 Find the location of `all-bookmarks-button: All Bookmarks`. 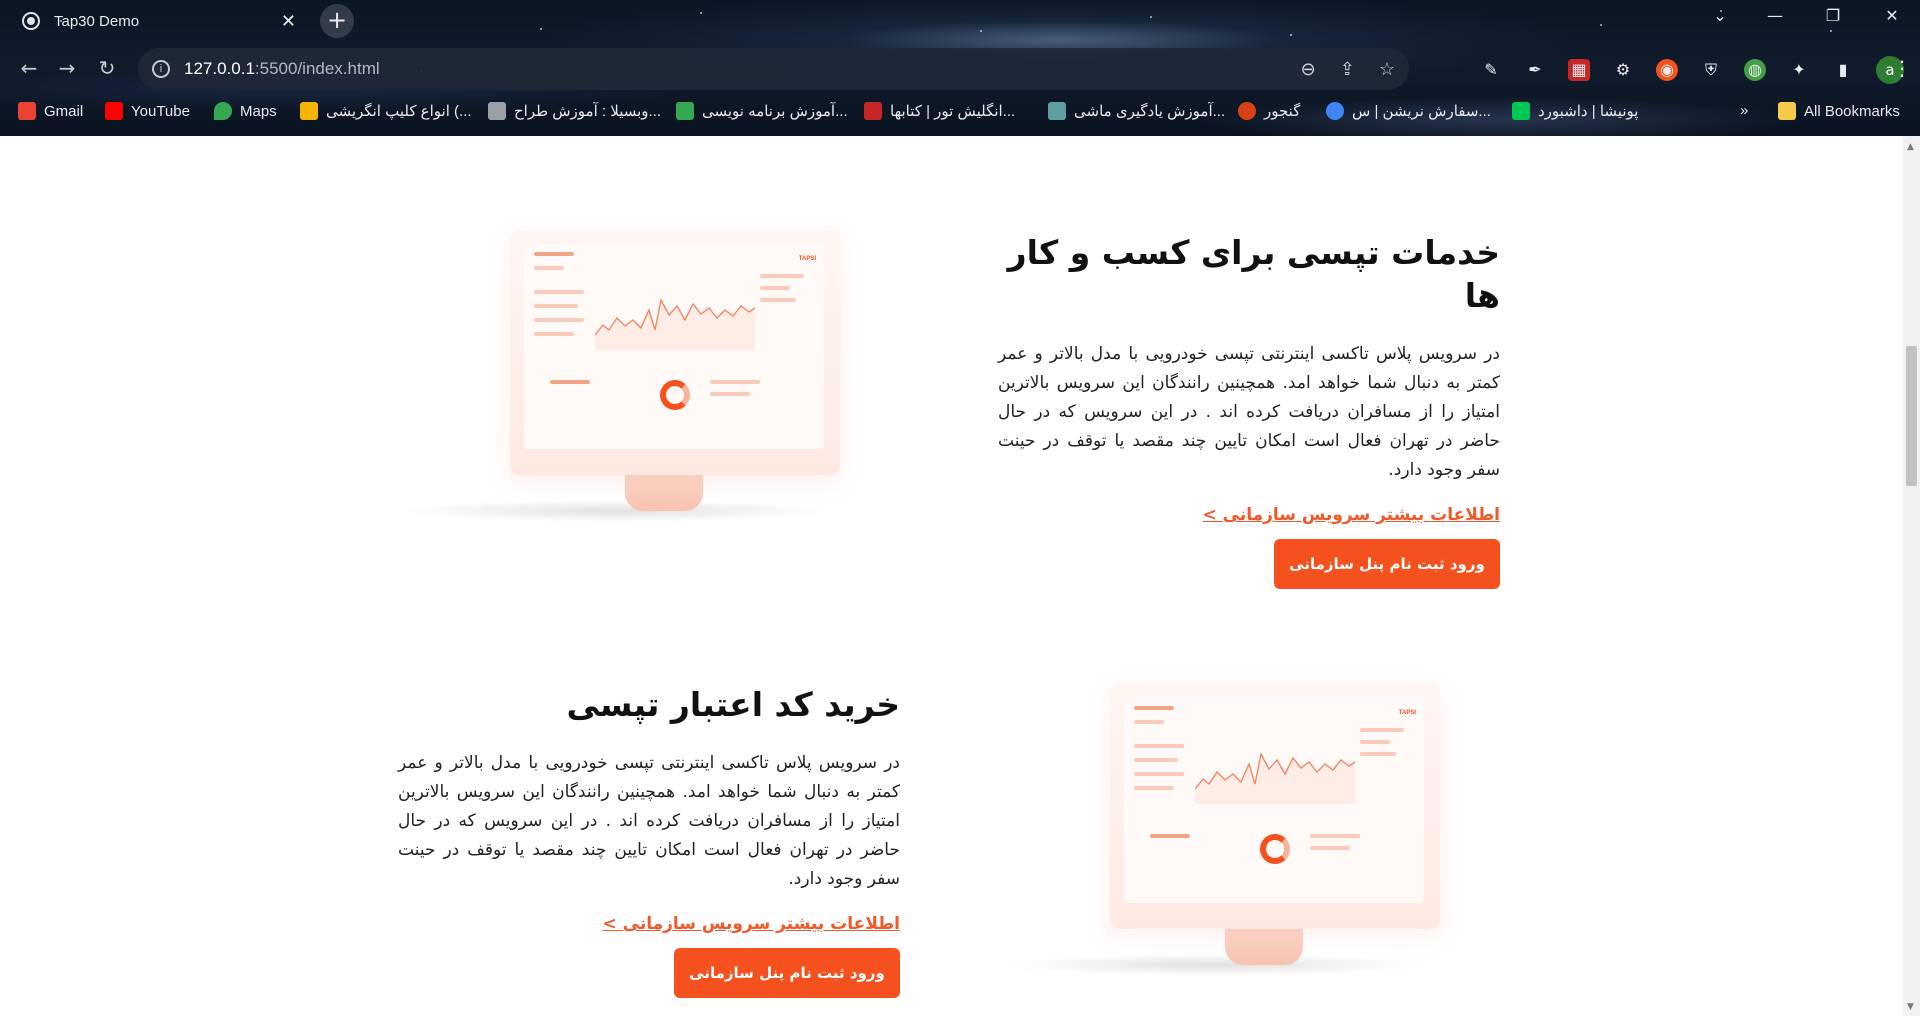

all-bookmarks-button: All Bookmarks is located at coordinates (1839, 111).